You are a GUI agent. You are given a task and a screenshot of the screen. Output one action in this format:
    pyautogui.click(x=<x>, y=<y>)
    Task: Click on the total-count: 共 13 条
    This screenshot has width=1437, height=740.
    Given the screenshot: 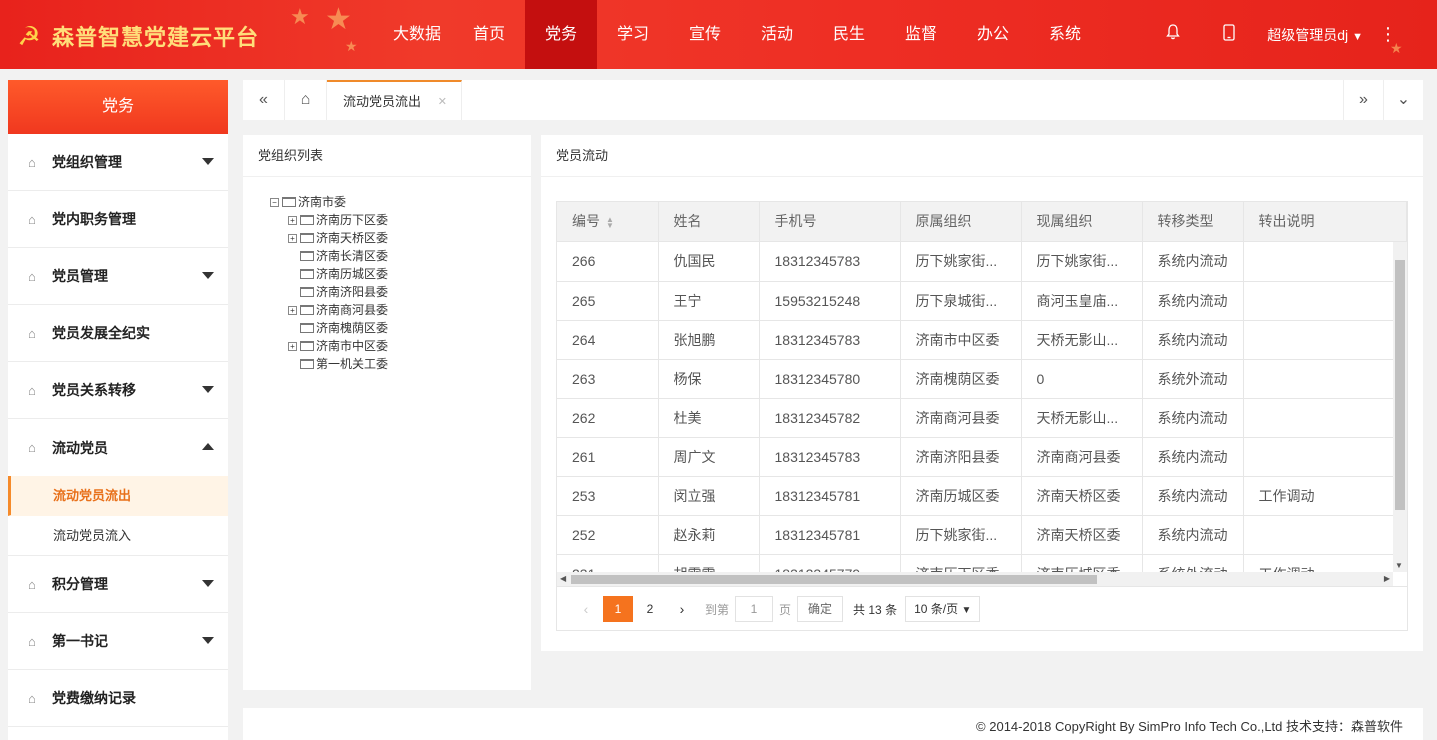 What is the action you would take?
    pyautogui.click(x=875, y=609)
    